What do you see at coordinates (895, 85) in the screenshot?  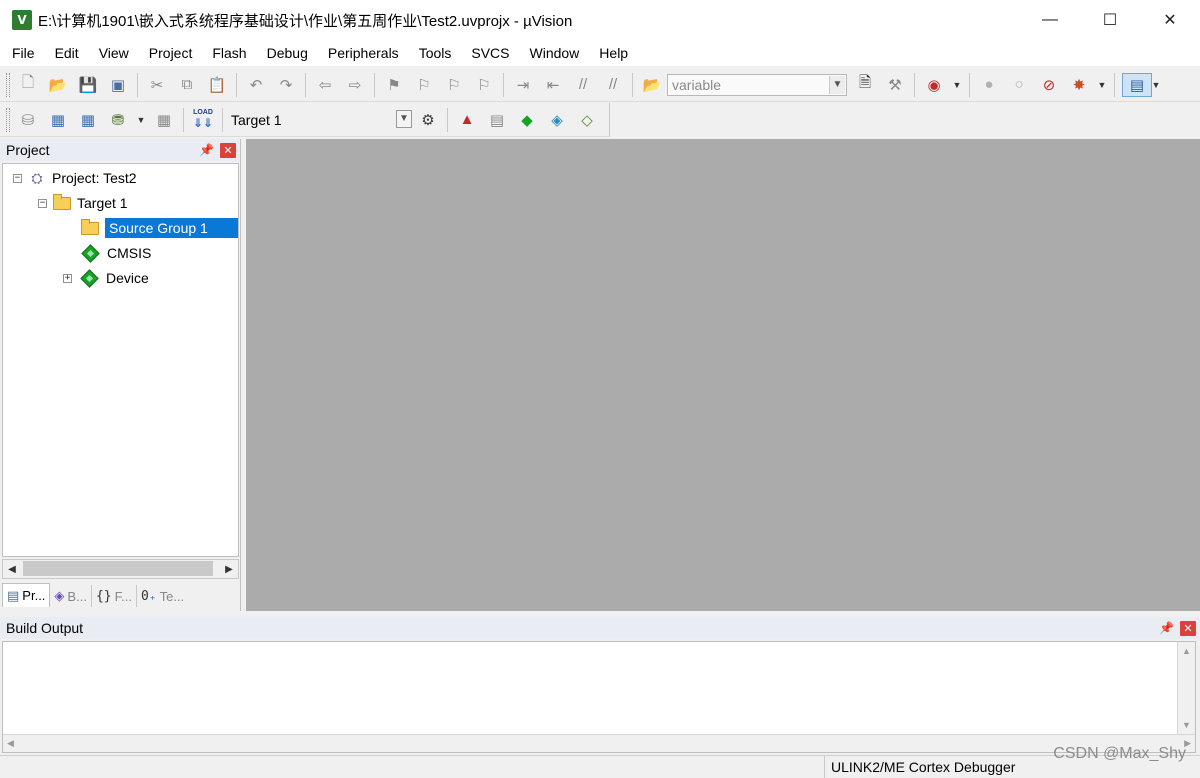 I see `incremental-find-icon: ⚒` at bounding box center [895, 85].